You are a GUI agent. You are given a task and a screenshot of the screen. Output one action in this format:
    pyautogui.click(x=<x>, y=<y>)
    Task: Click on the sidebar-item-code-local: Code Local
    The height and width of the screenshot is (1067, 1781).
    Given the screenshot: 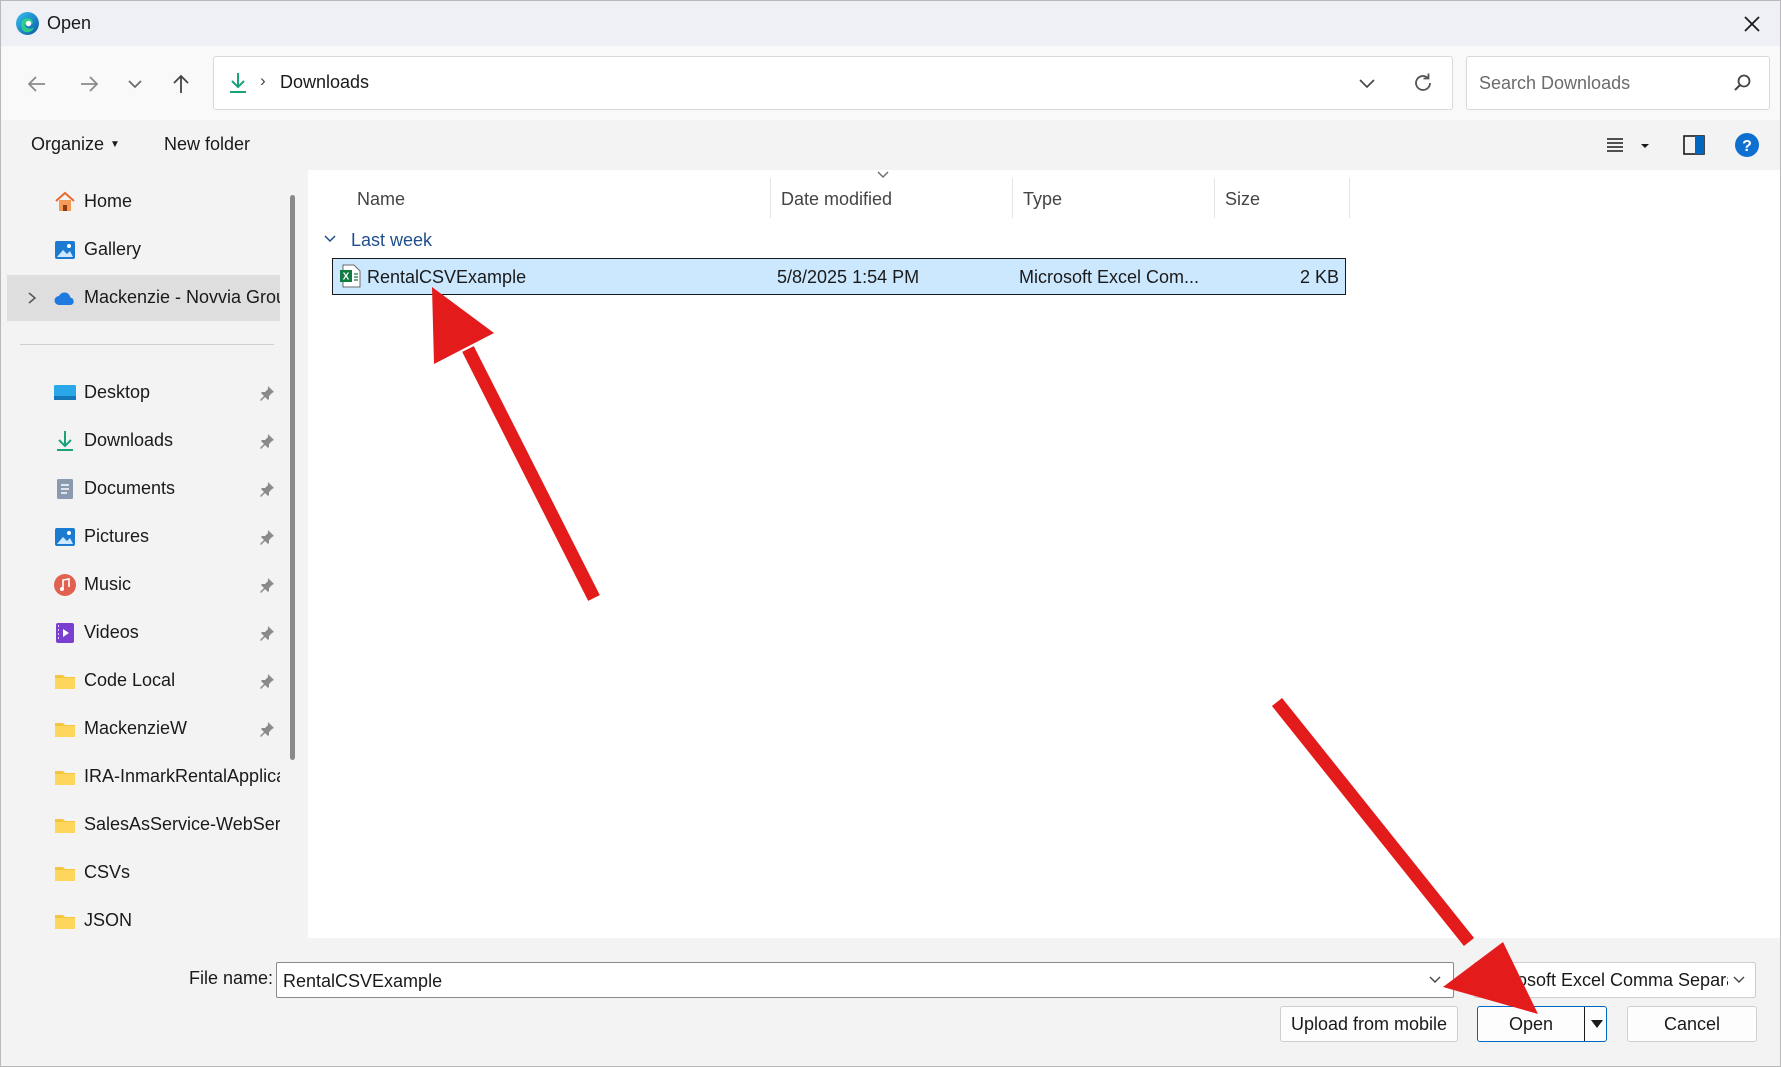 What is the action you would take?
    pyautogui.click(x=143, y=681)
    